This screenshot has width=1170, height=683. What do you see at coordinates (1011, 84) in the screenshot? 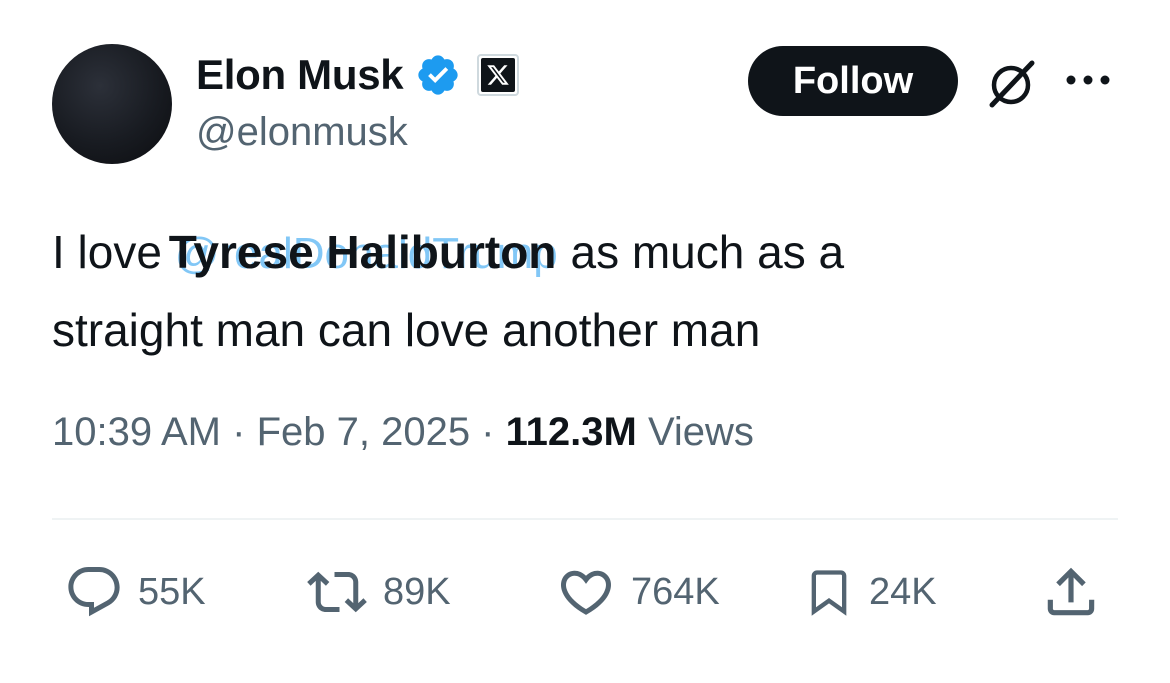
I see `grok-icon` at bounding box center [1011, 84].